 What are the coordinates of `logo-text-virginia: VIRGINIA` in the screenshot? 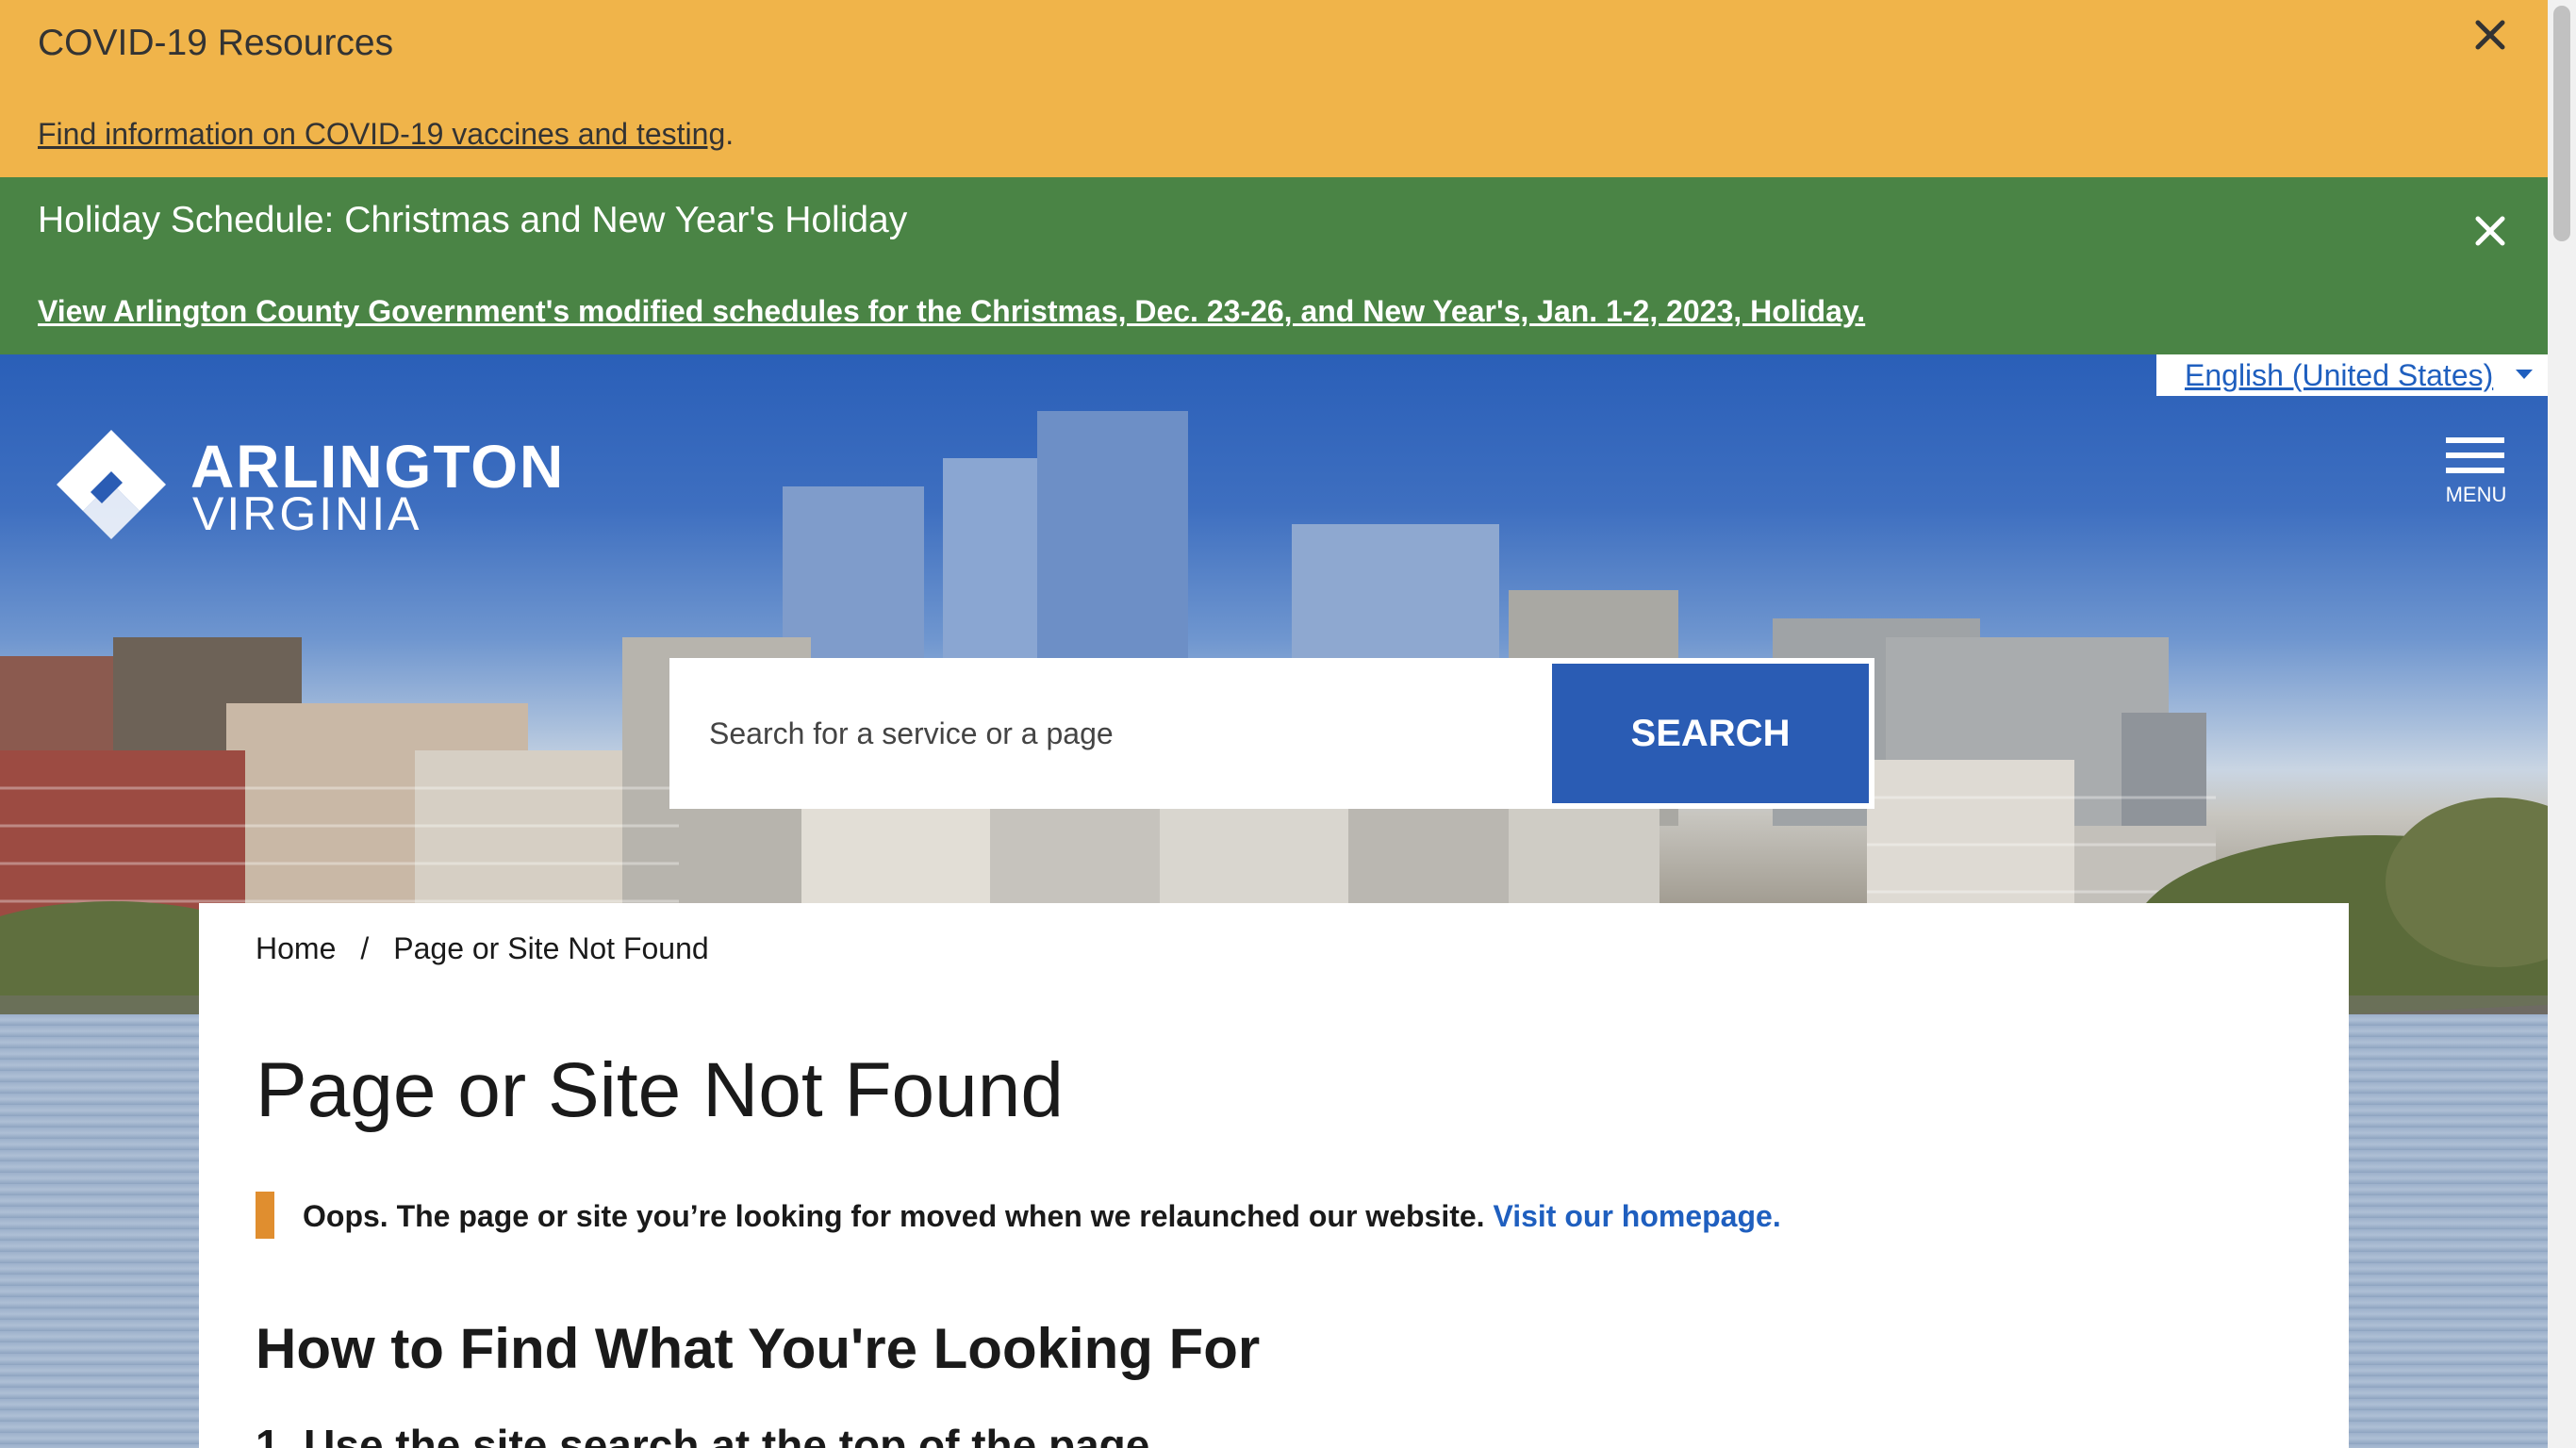 It's located at (307, 513).